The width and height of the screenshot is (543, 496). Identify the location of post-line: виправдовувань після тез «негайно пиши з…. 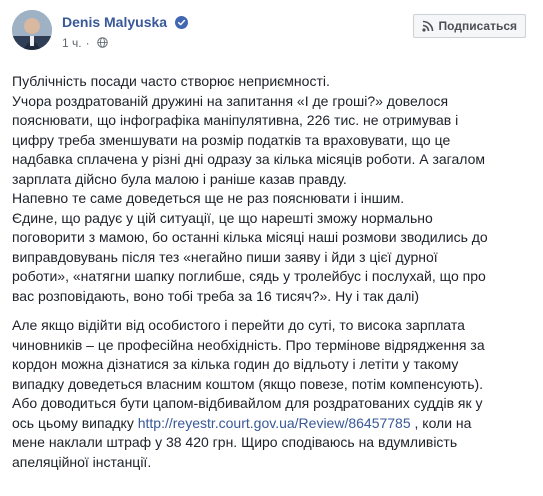
(225, 256).